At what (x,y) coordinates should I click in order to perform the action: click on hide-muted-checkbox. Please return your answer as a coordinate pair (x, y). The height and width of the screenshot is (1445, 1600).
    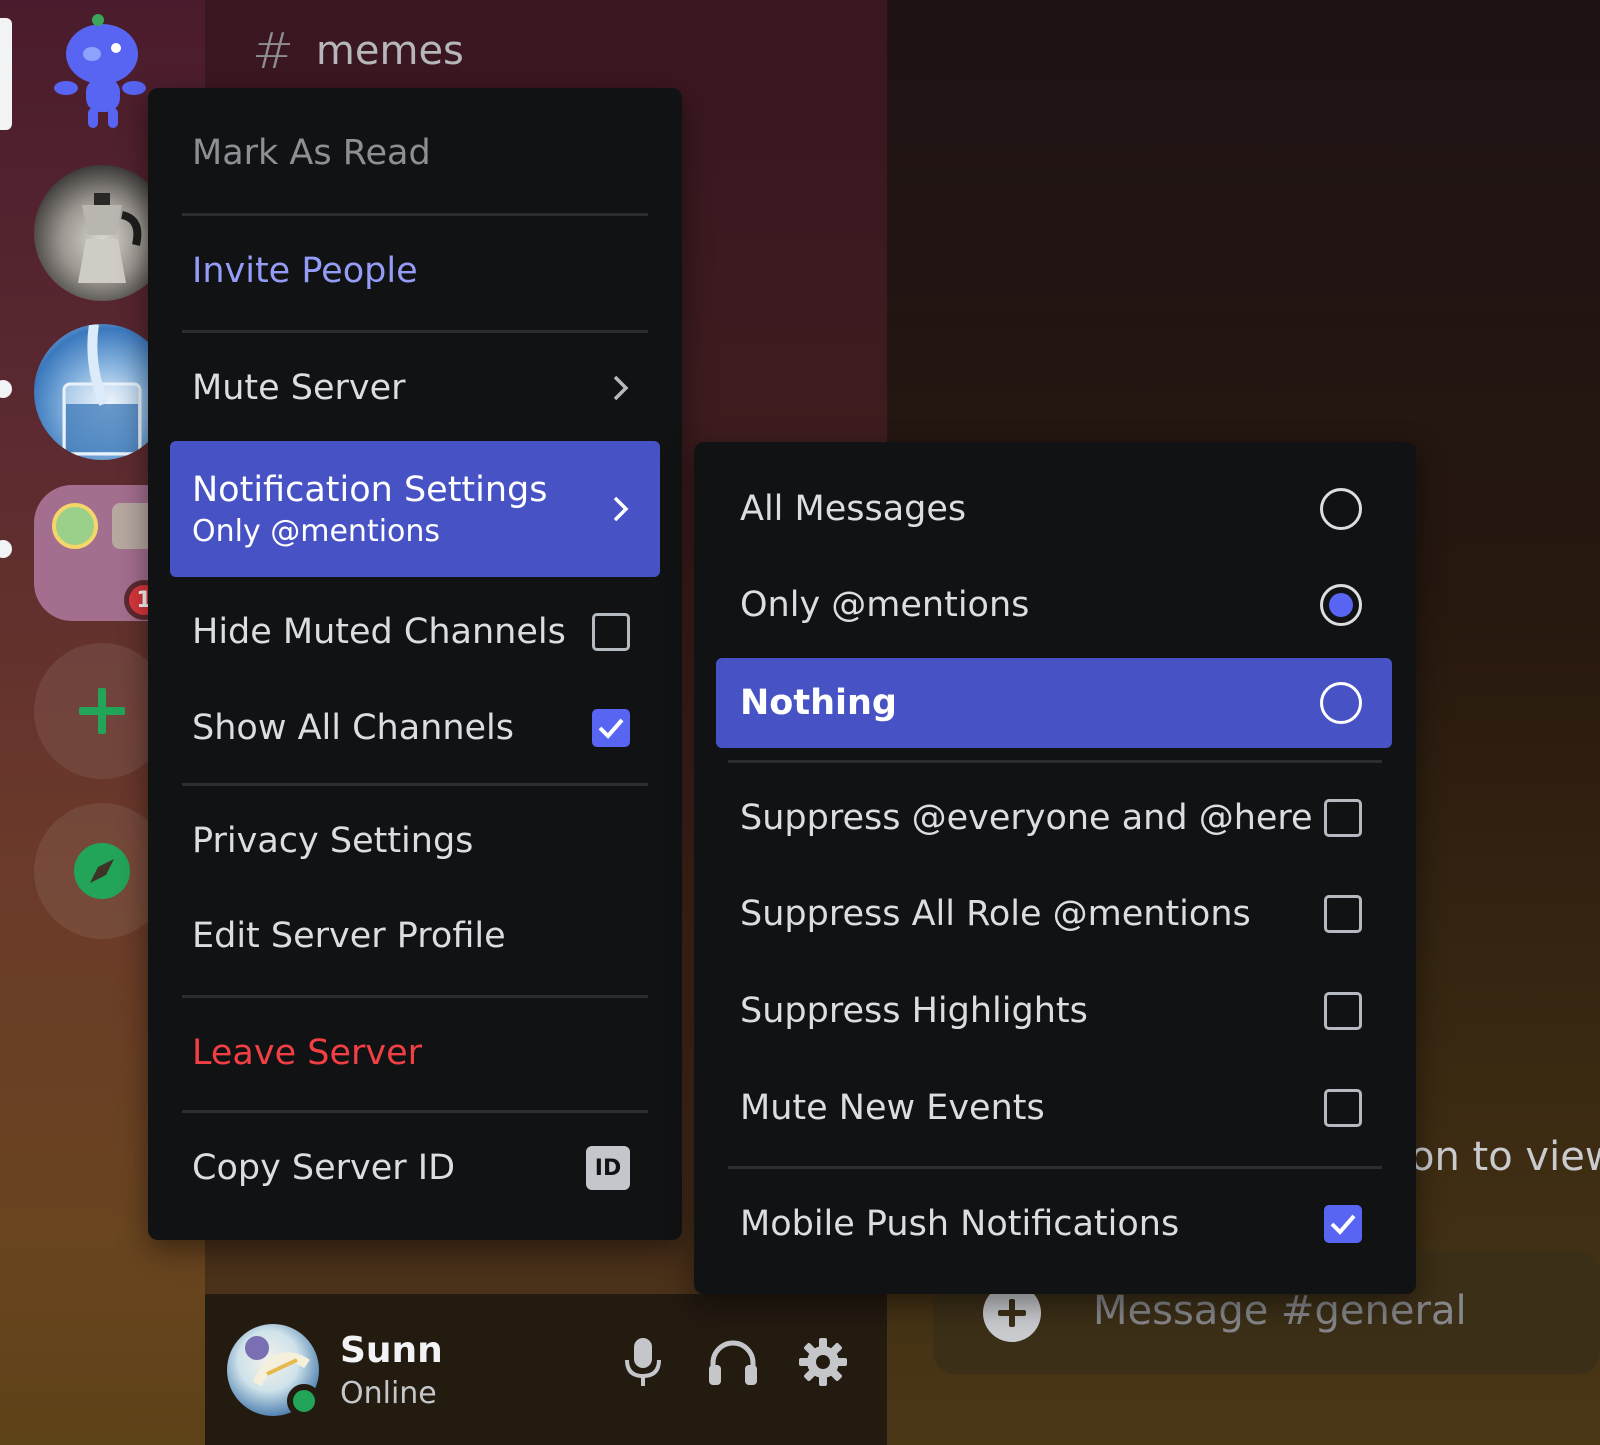
    Looking at the image, I should click on (611, 632).